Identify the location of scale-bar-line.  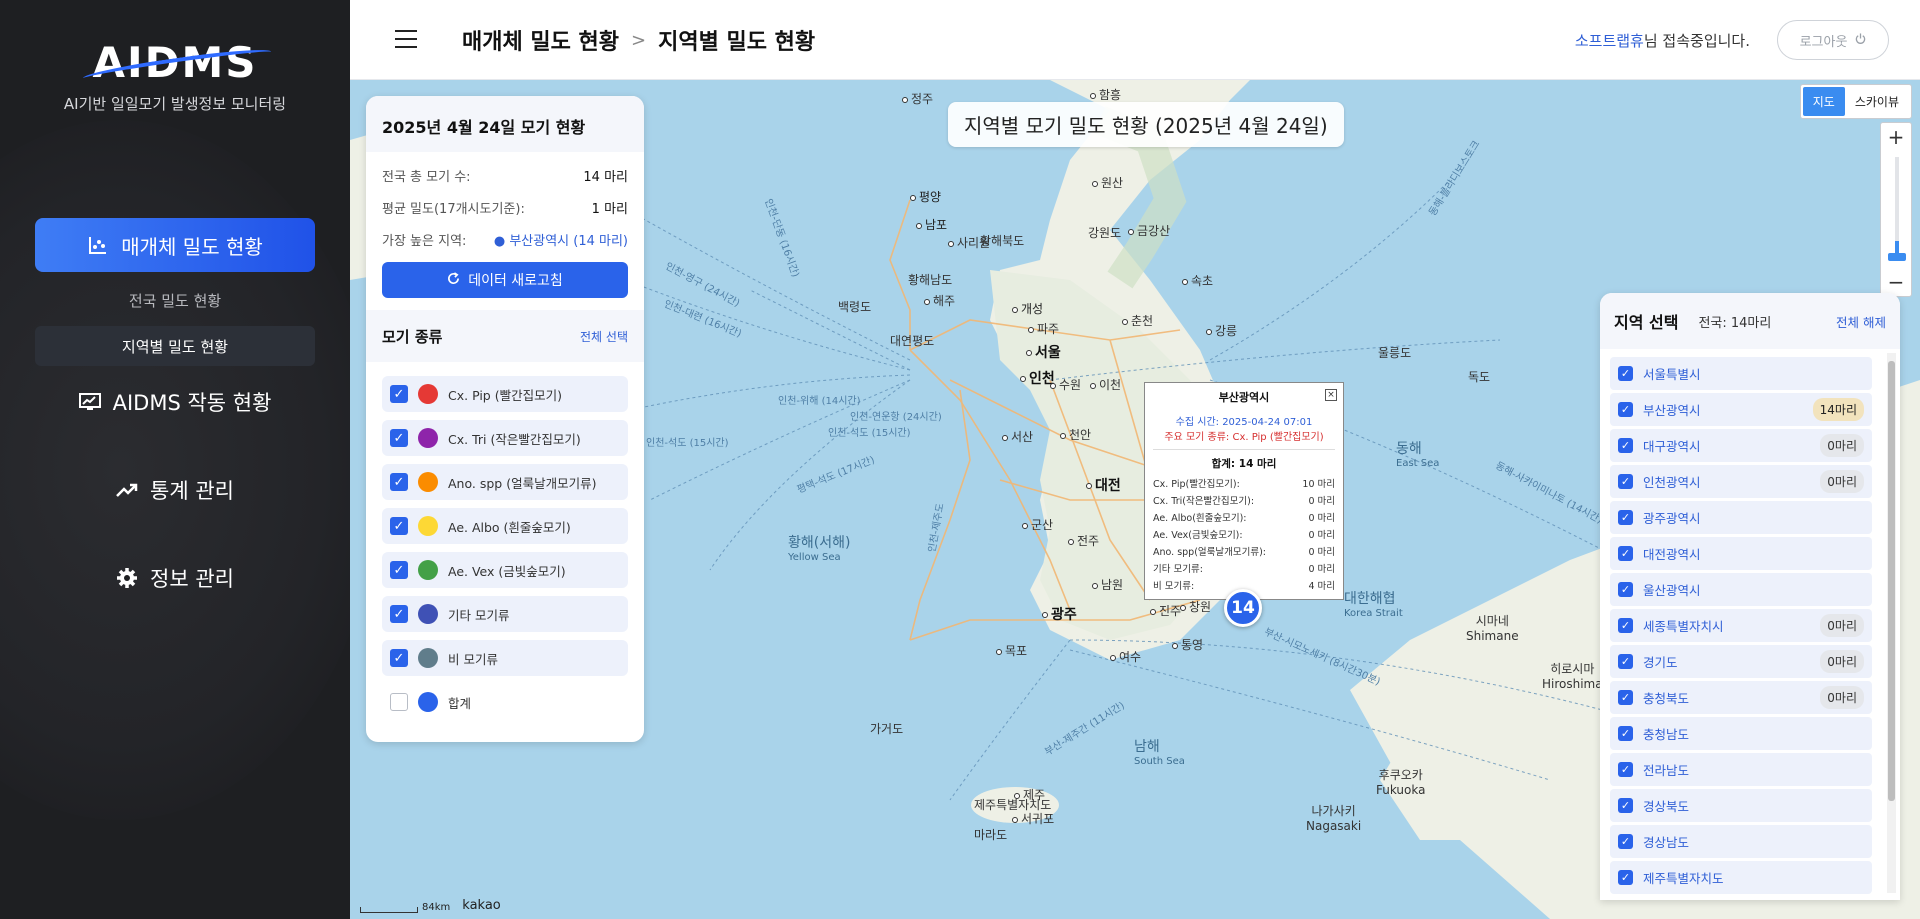
(389, 910).